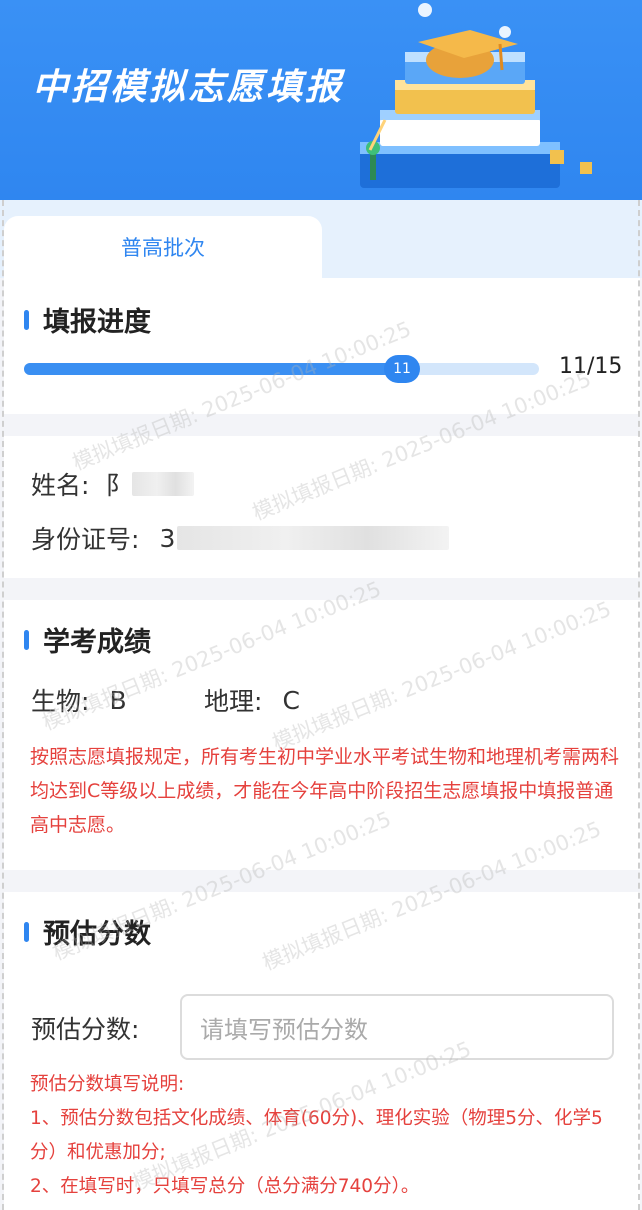 This screenshot has width=642, height=1210. I want to click on id-value: 3, so click(167, 538).